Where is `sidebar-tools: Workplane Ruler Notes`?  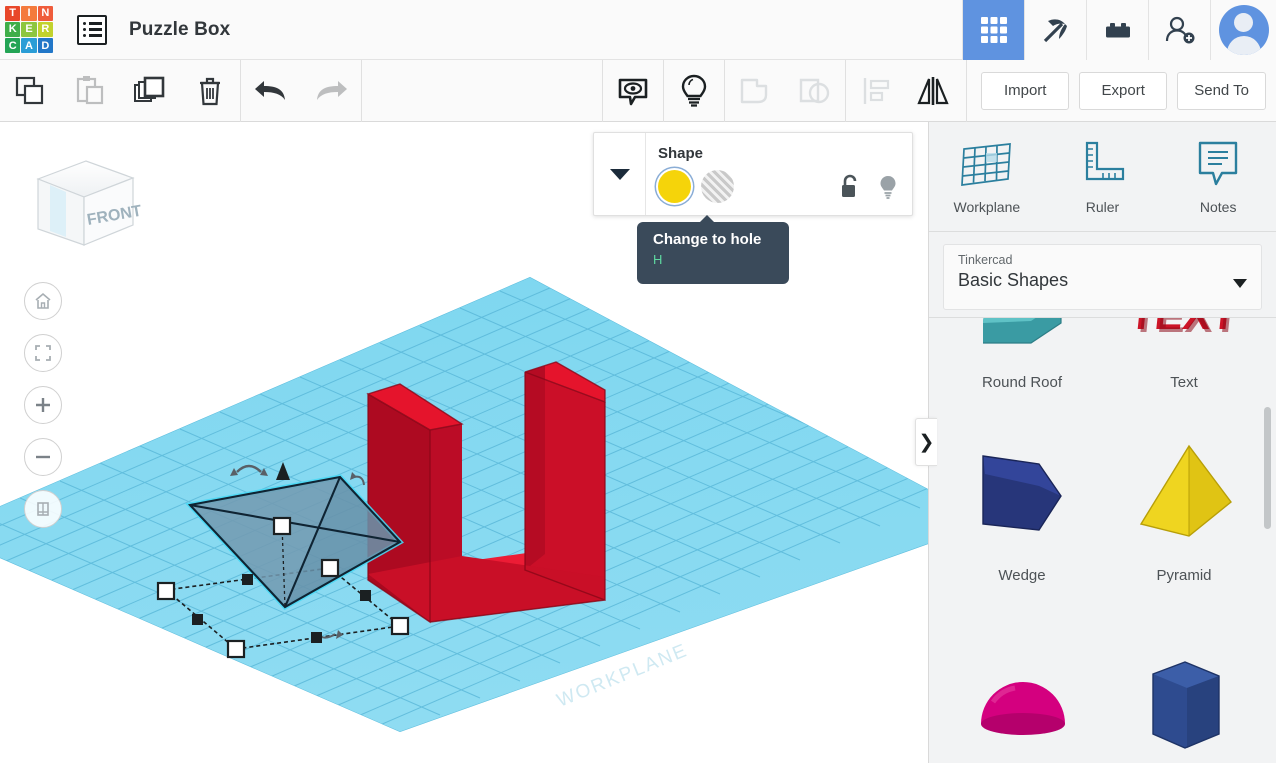
sidebar-tools: Workplane Ruler Notes is located at coordinates (1102, 177).